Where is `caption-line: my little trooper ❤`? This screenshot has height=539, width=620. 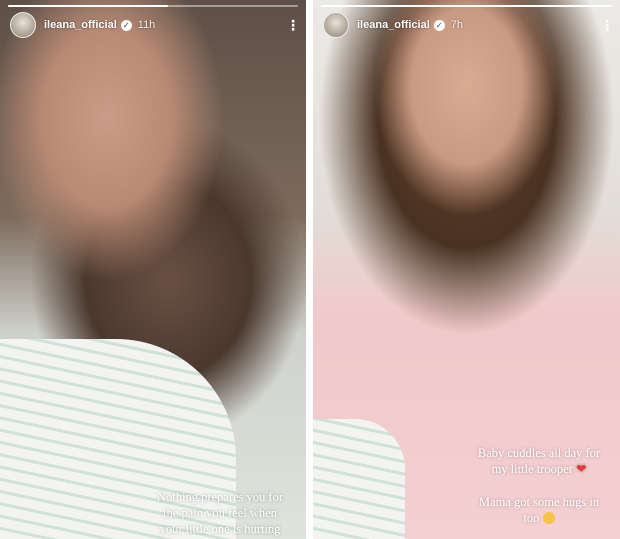
caption-line: my little trooper ❤ is located at coordinates (539, 469).